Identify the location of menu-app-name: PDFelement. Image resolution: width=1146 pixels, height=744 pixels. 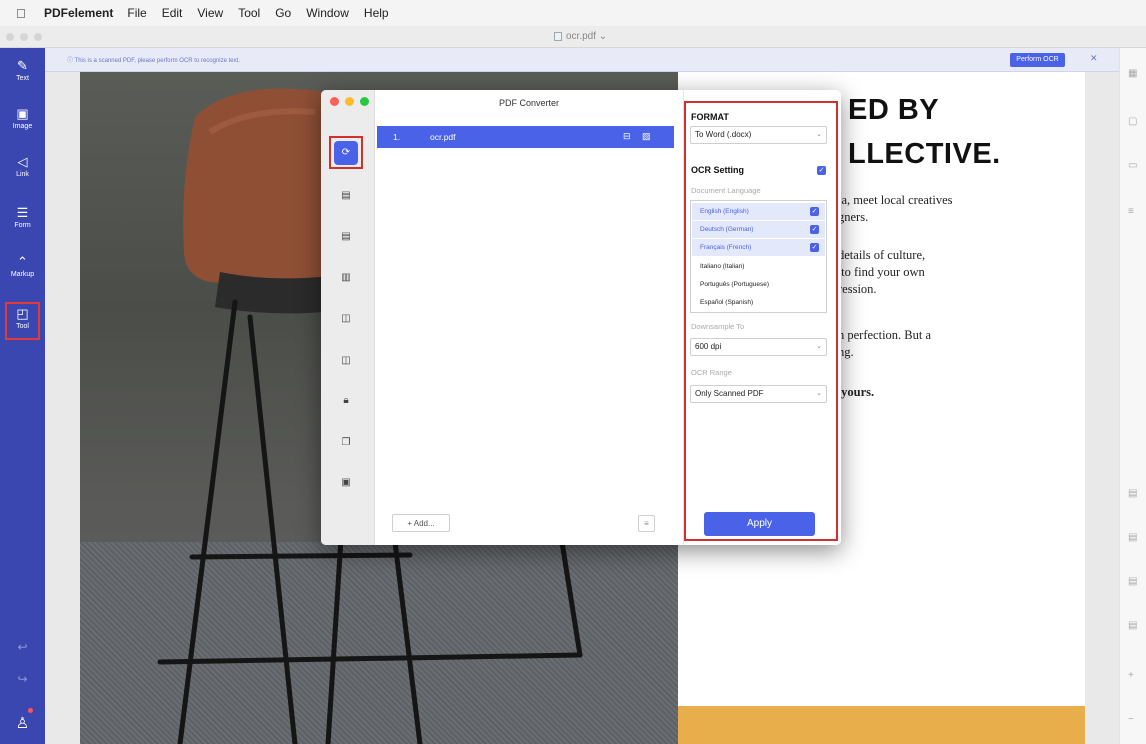
(78, 13).